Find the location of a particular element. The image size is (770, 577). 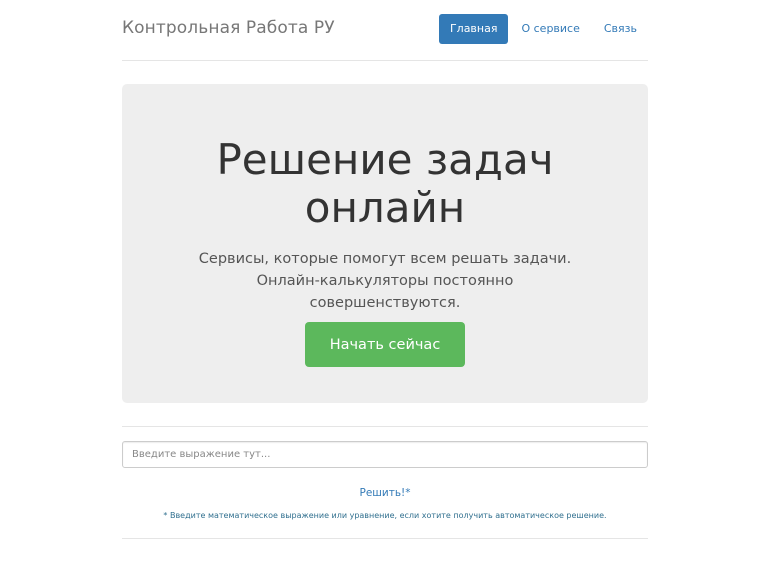

hero-lead-line3: совершенствуются. is located at coordinates (385, 303).